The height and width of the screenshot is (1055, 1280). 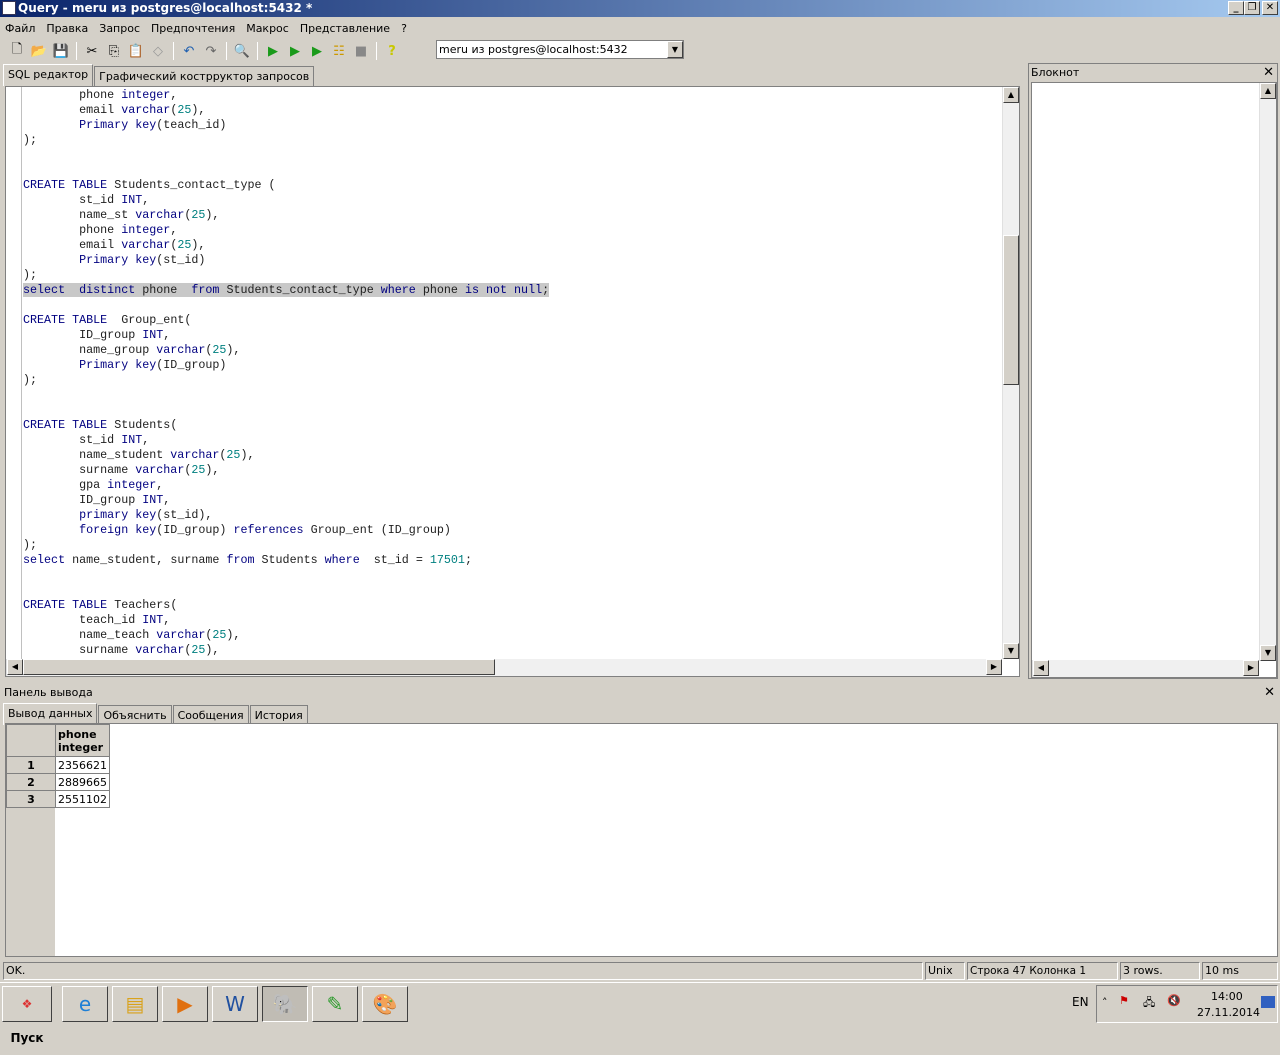 I want to click on code-line: name_teach varchar(25),, so click(x=513, y=635).